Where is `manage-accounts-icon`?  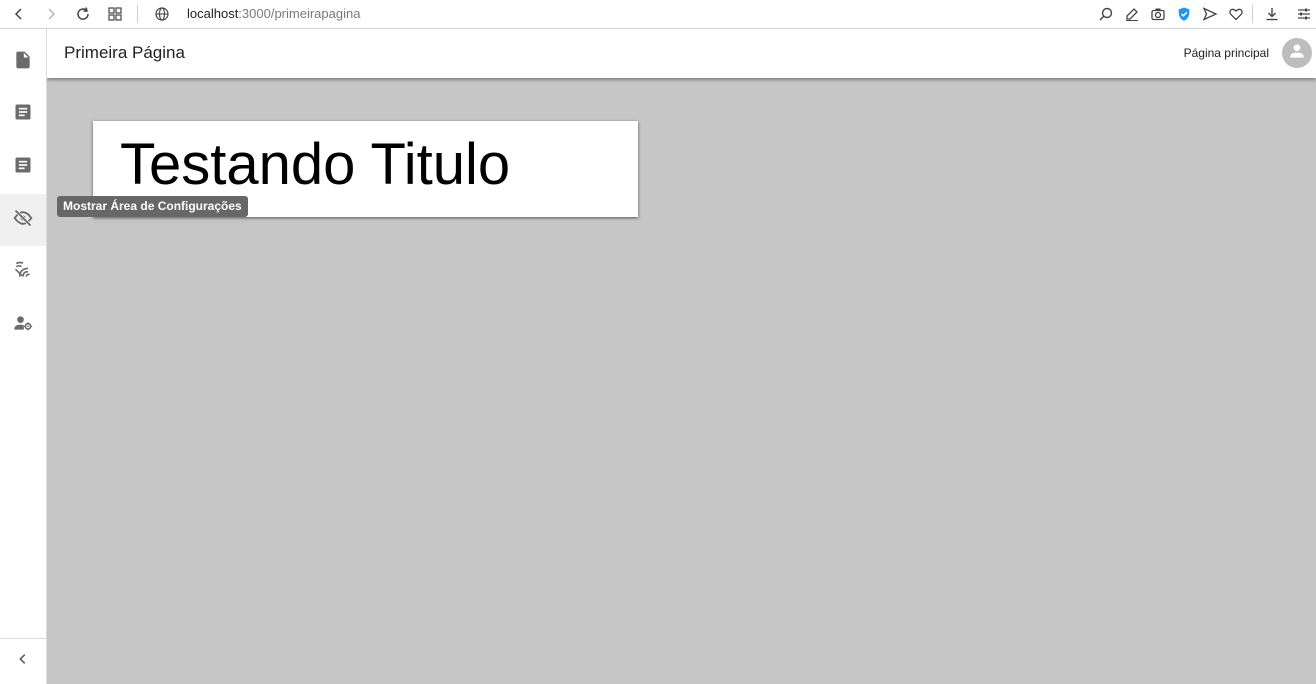 manage-accounts-icon is located at coordinates (23, 325).